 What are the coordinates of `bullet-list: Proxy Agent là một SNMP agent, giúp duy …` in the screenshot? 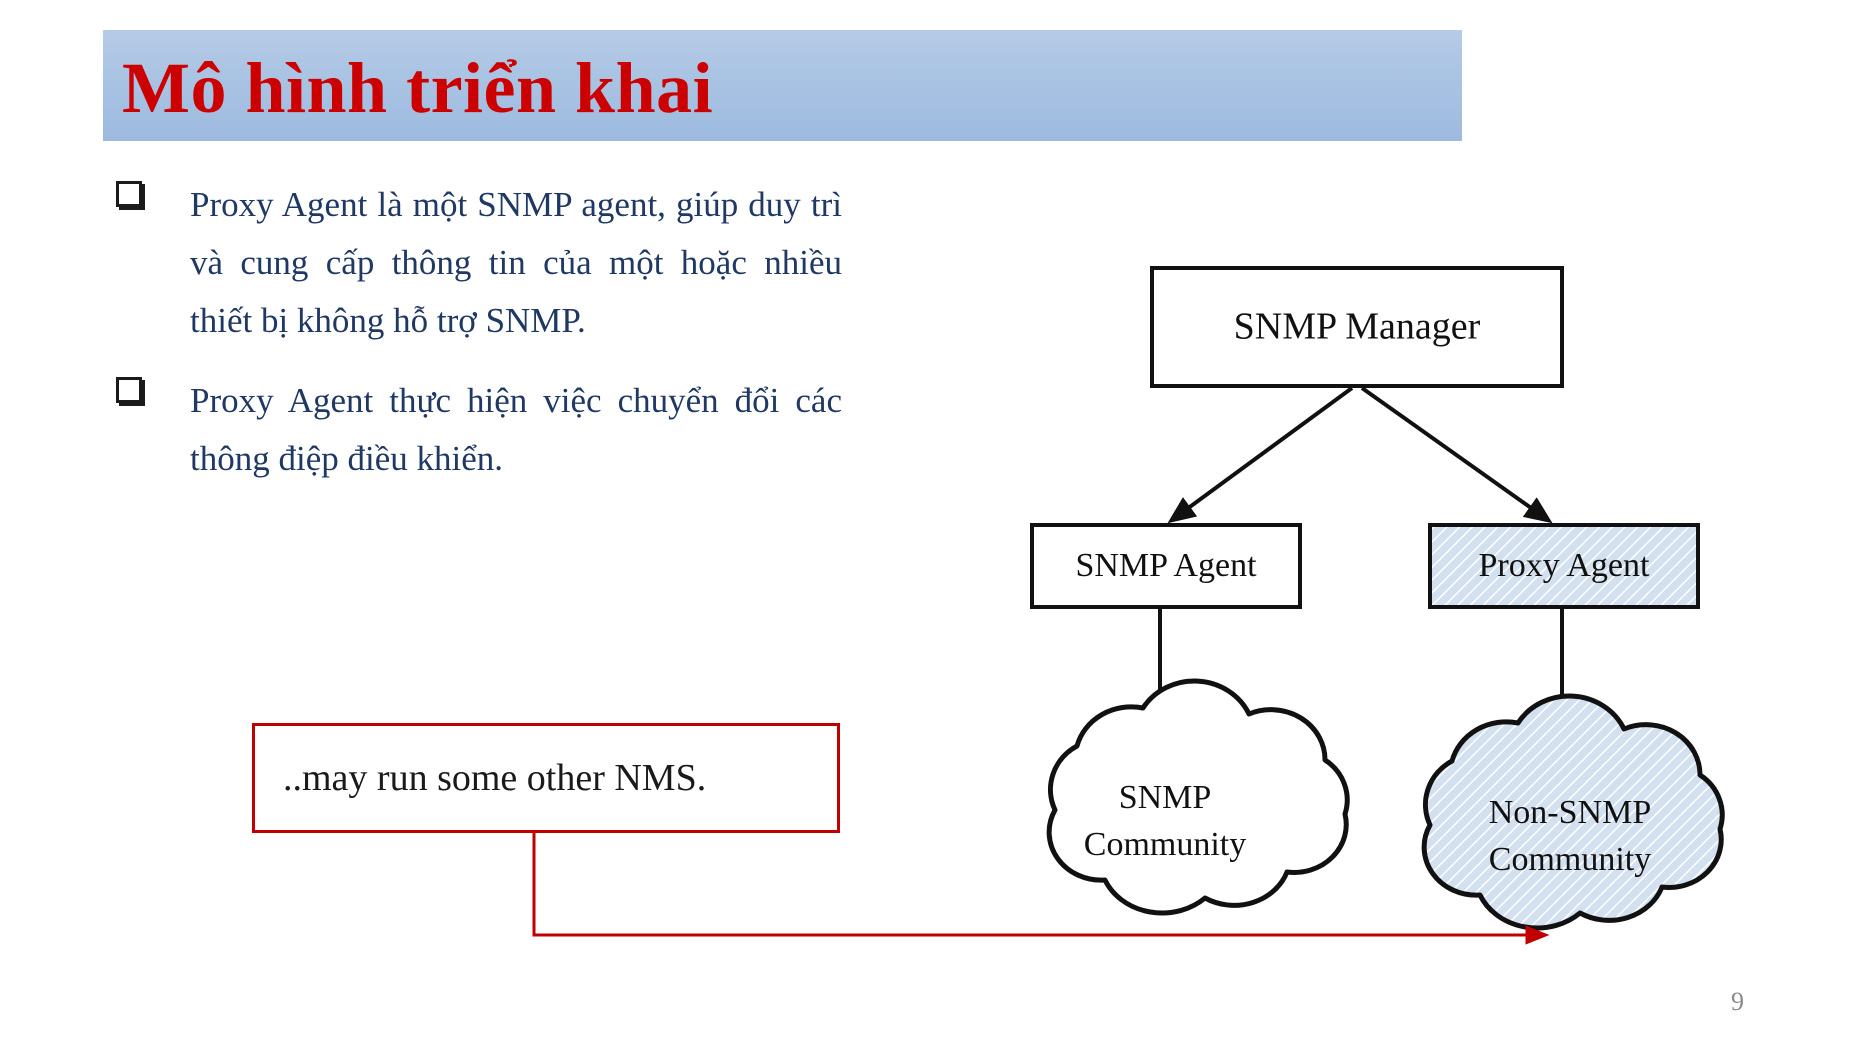 It's located at (477, 343).